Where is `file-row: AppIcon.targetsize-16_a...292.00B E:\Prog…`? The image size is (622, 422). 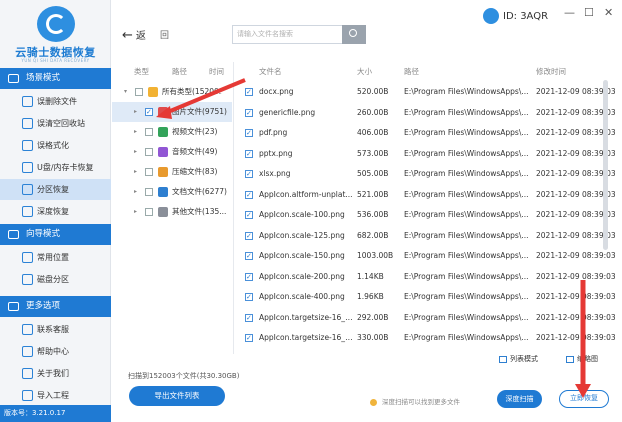 file-row: AppIcon.targetsize-16_a...292.00B E:\Prog… is located at coordinates (424, 318).